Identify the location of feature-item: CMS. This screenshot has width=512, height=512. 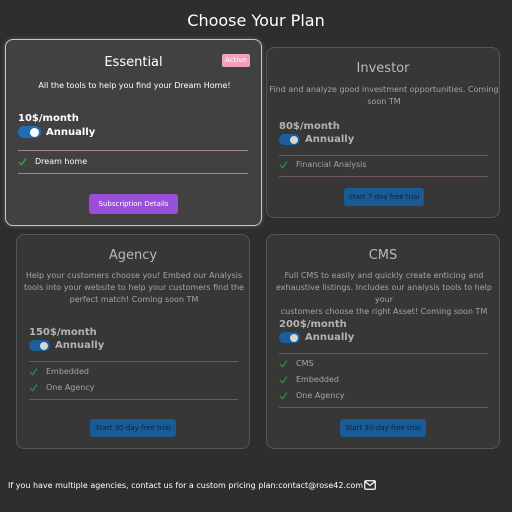
(296, 363).